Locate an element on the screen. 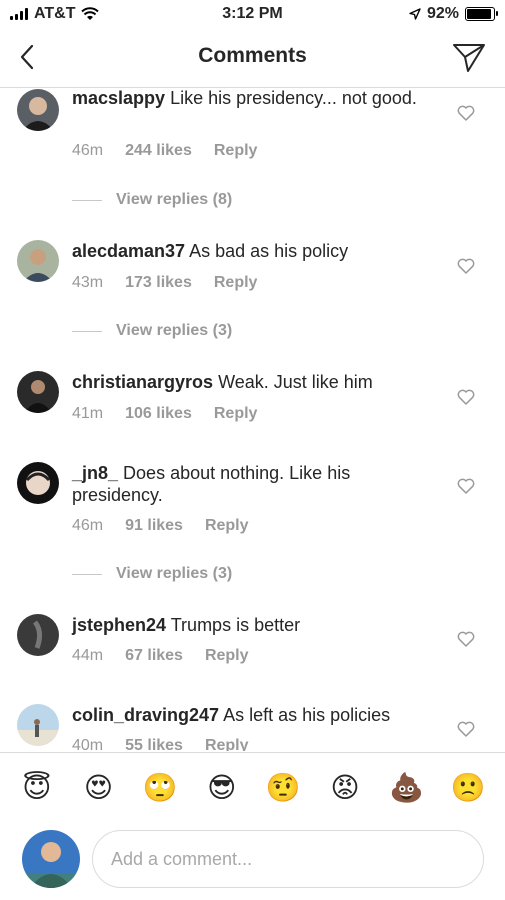  comment-username: _jn8_ is located at coordinates (95, 473).